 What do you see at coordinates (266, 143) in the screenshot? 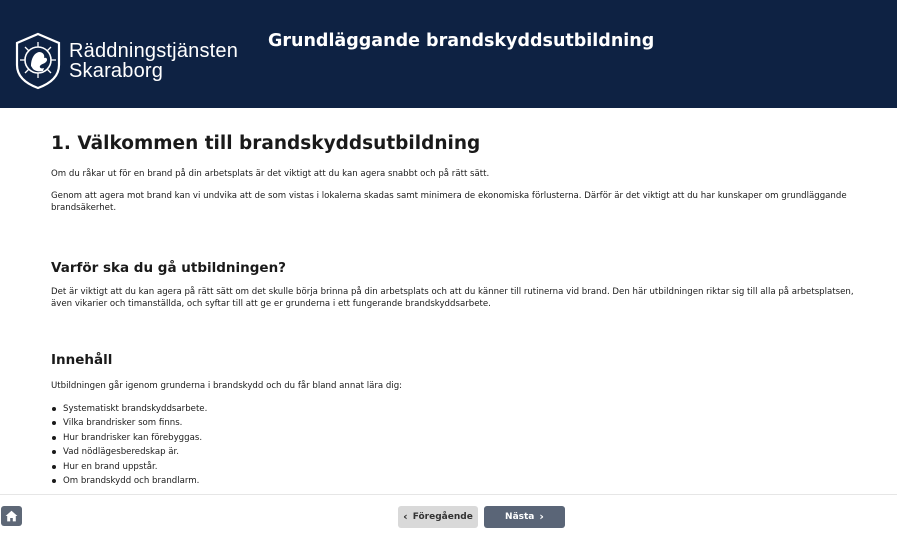
I see `page-title: 1. Välkommen till brandskyddsutbildning` at bounding box center [266, 143].